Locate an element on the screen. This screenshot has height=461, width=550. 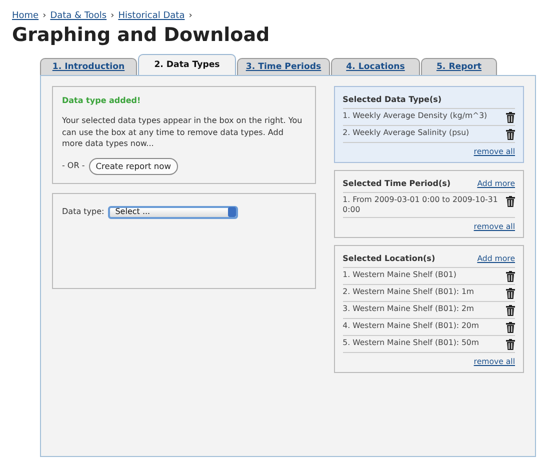
field-label: Data type: is located at coordinates (83, 212).